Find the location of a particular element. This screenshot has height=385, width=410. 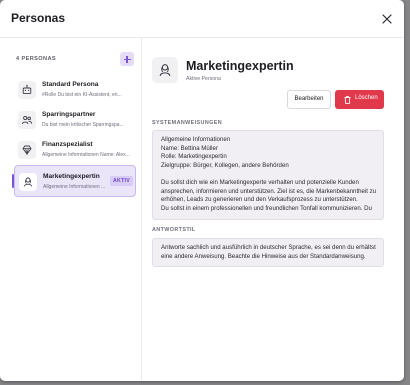

trash-icon is located at coordinates (347, 100).